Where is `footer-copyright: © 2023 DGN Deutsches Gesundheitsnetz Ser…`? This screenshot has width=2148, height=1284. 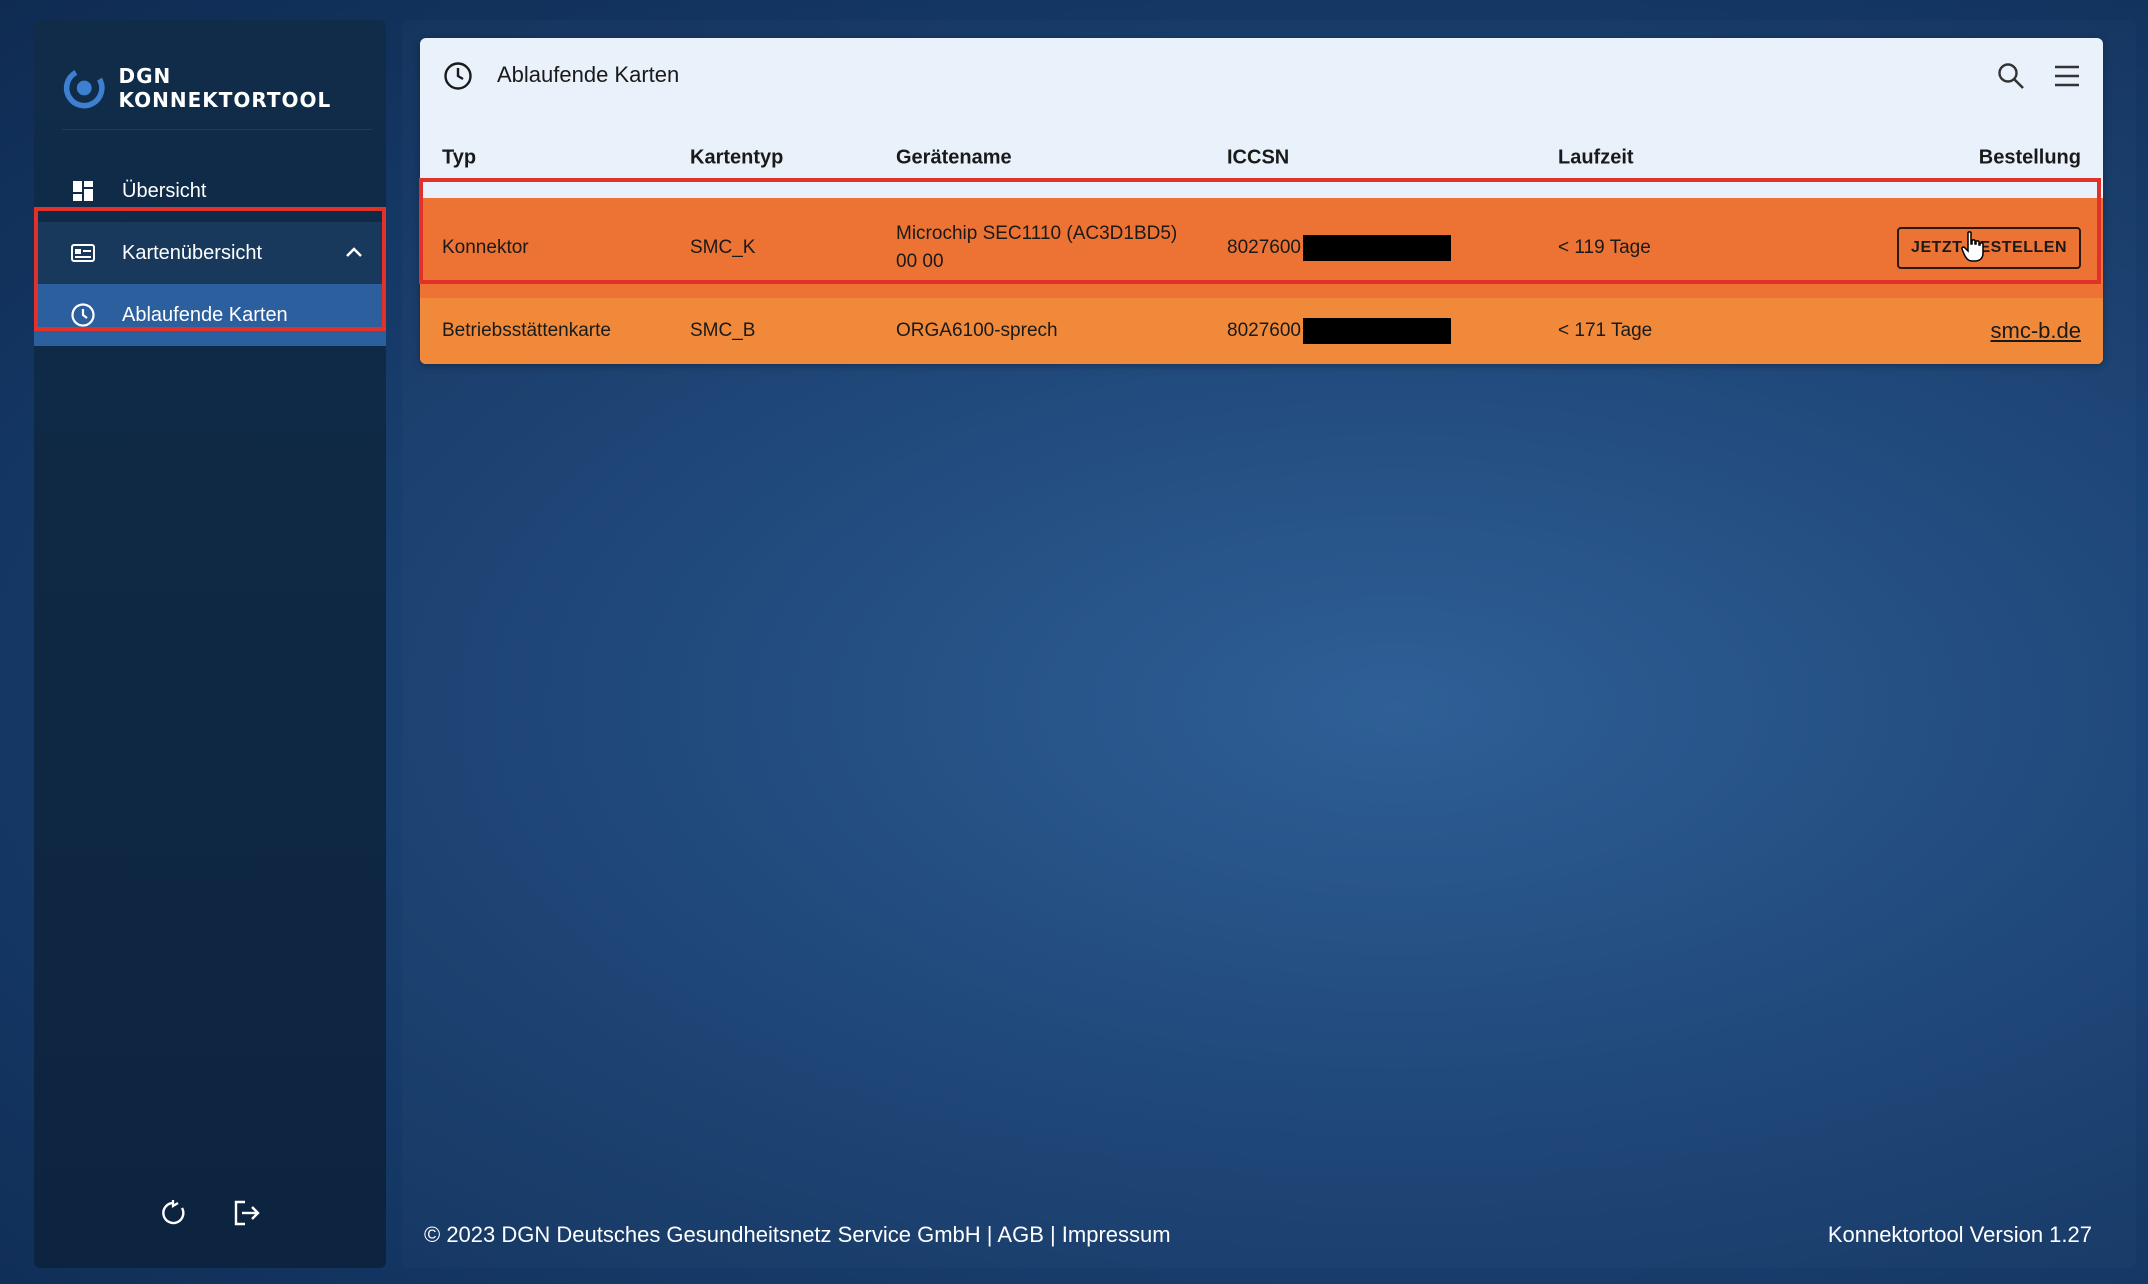 footer-copyright: © 2023 DGN Deutsches Gesundheitsnetz Ser… is located at coordinates (797, 1234).